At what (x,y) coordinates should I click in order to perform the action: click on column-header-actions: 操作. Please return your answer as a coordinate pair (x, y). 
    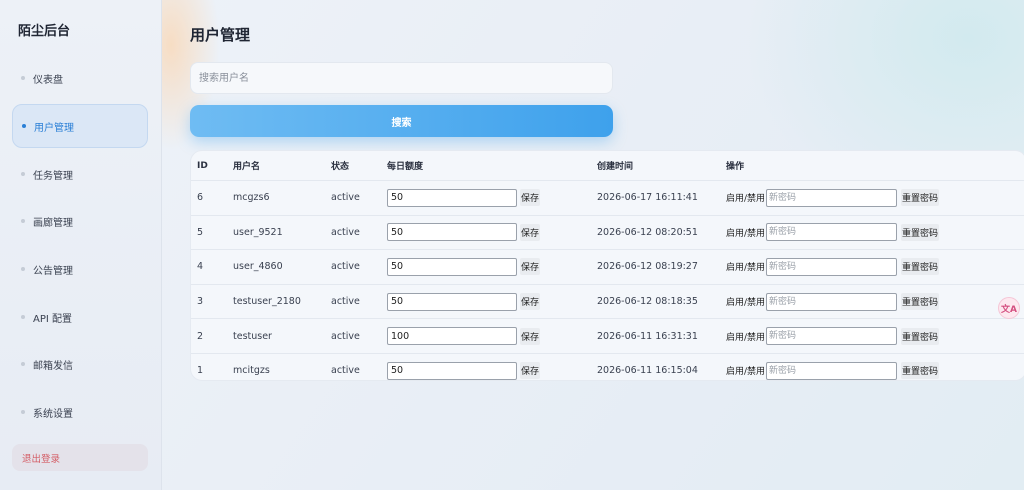
    Looking at the image, I should click on (735, 167).